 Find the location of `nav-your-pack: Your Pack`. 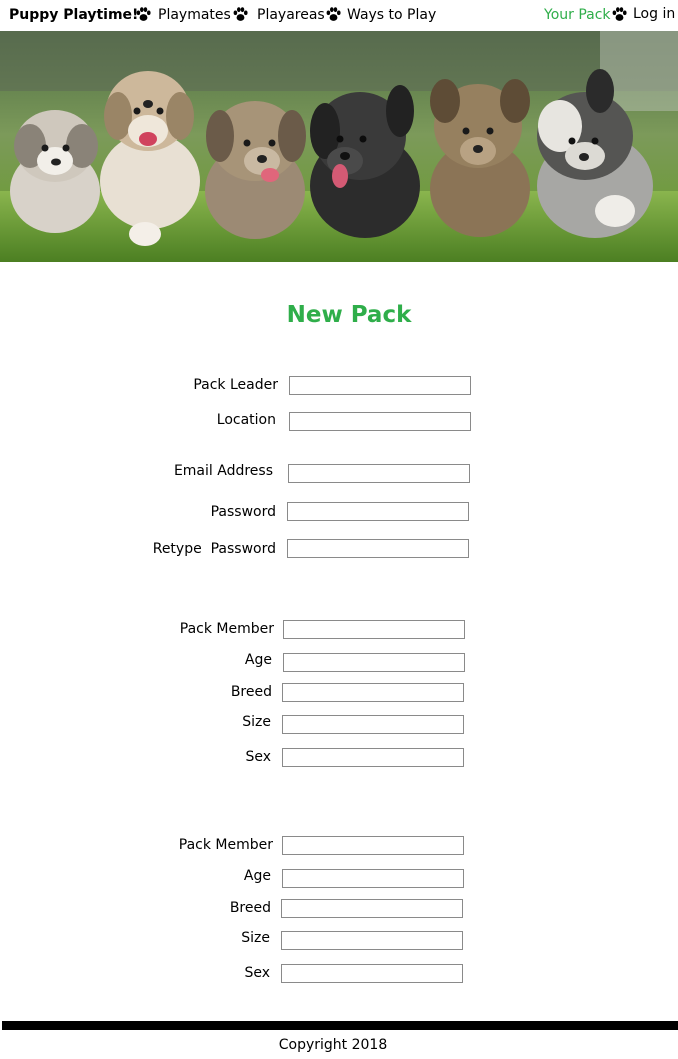

nav-your-pack: Your Pack is located at coordinates (577, 15).